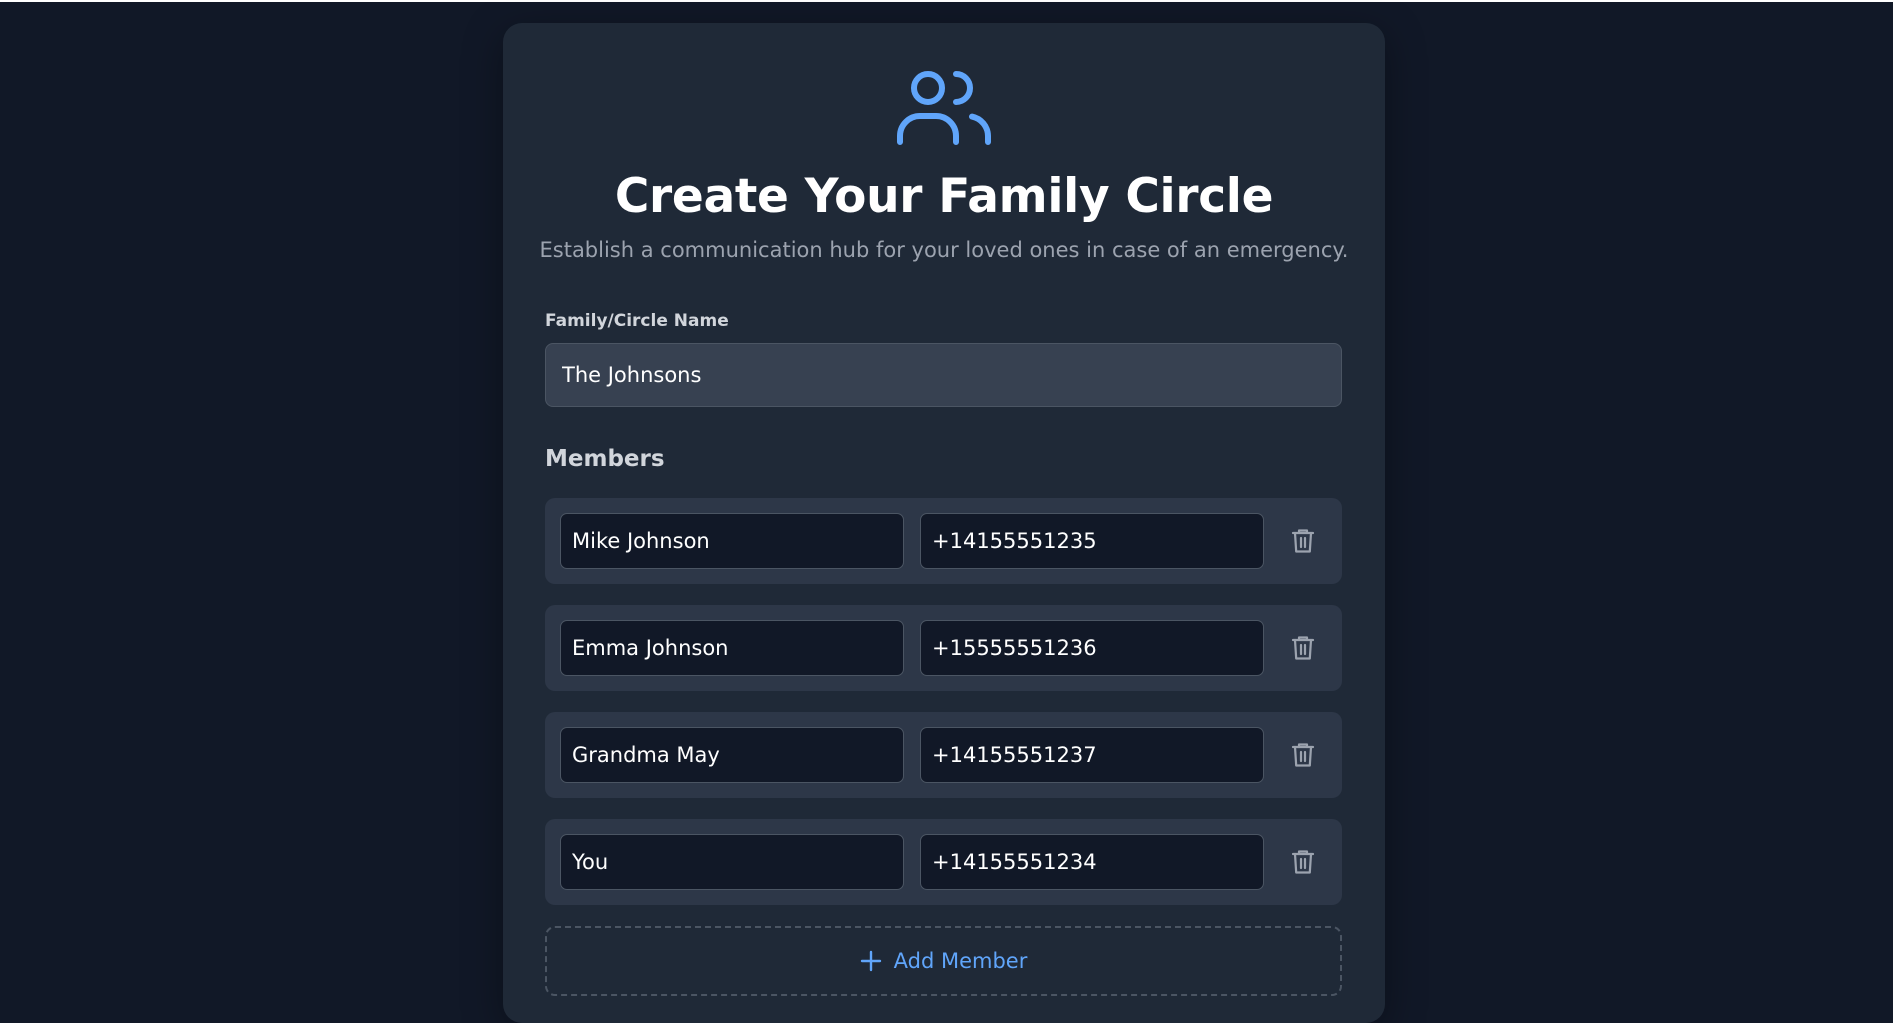  I want to click on members-heading: Members, so click(605, 459).